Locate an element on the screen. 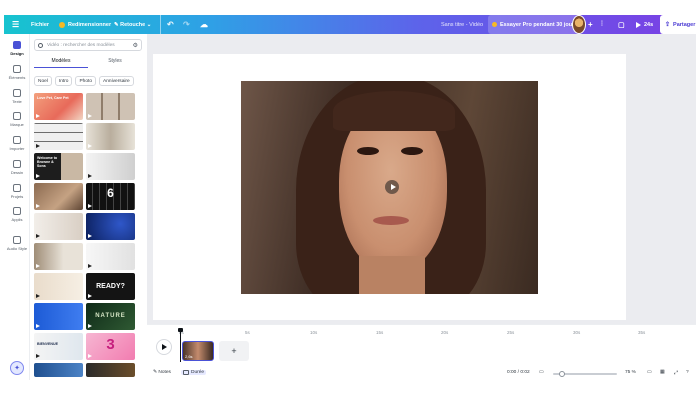 Image resolution: width=700 pixels, height=400 pixels. edit-menu-button: ✎ Retouche ⌄ is located at coordinates (132, 24).